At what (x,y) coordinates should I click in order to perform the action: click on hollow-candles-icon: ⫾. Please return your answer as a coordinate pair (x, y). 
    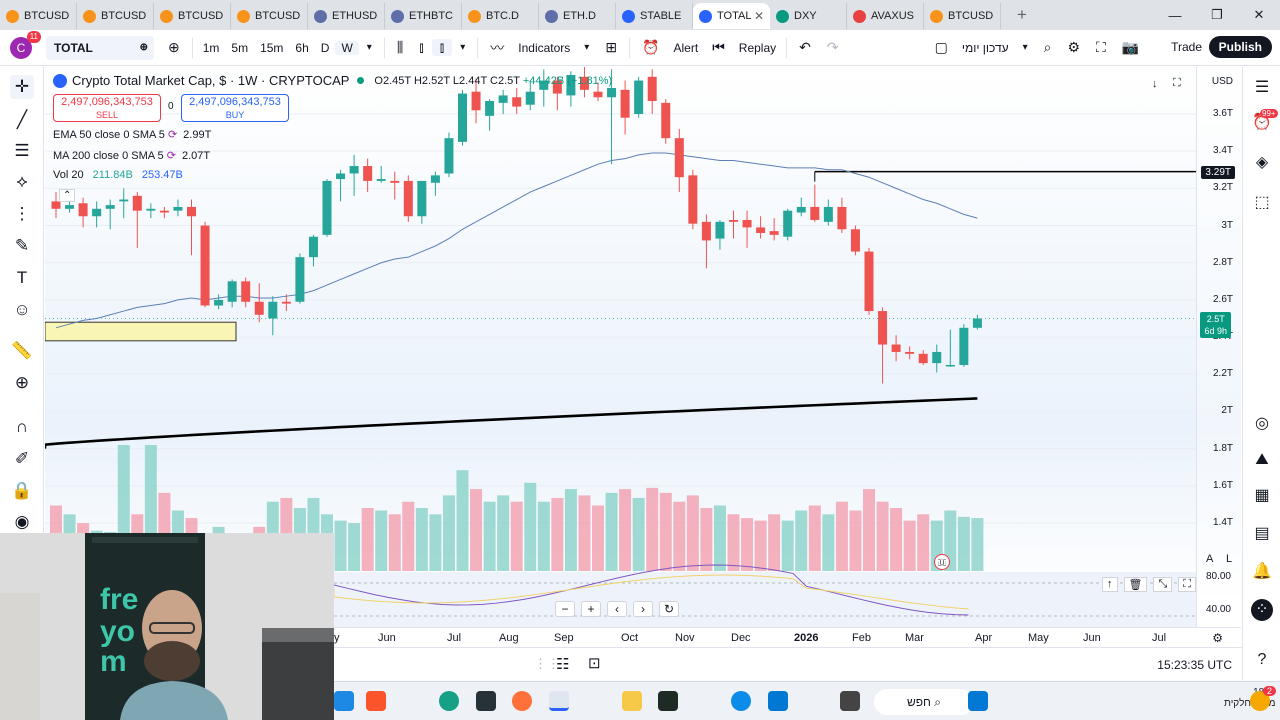
    Looking at the image, I should click on (442, 47).